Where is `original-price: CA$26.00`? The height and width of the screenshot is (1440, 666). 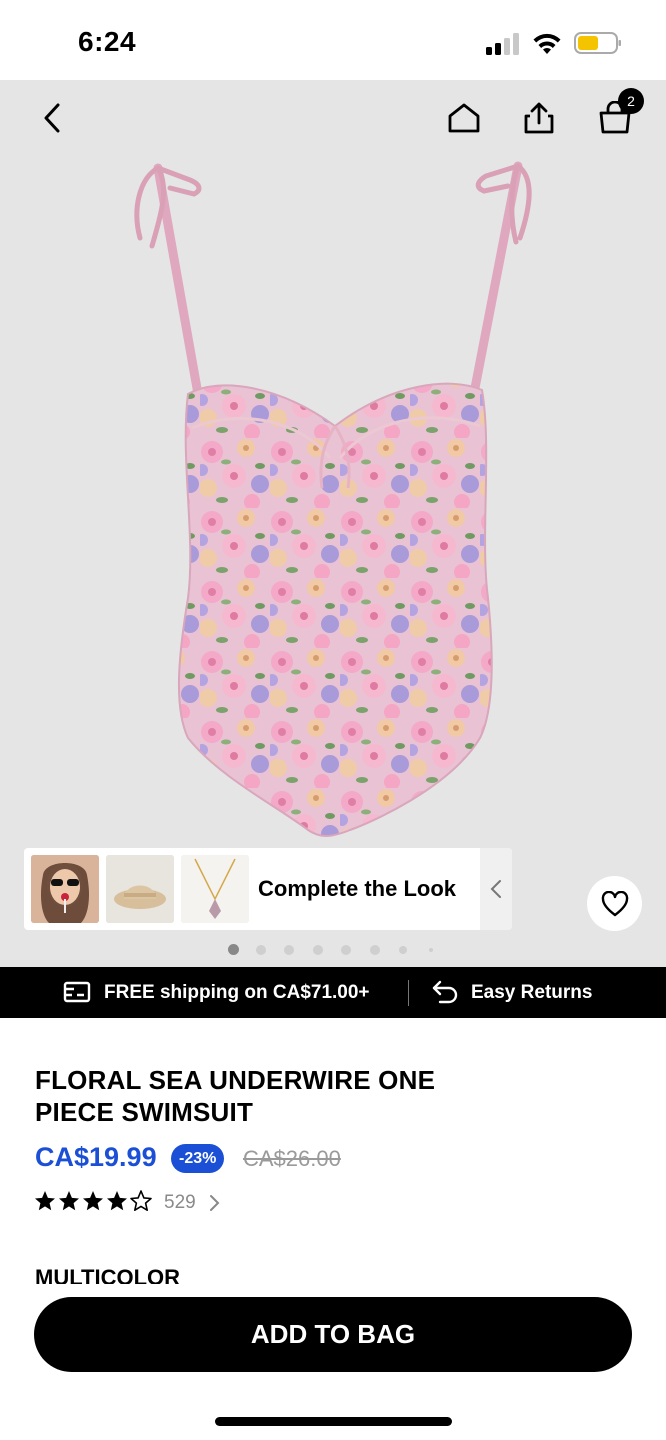
original-price: CA$26.00 is located at coordinates (292, 1158).